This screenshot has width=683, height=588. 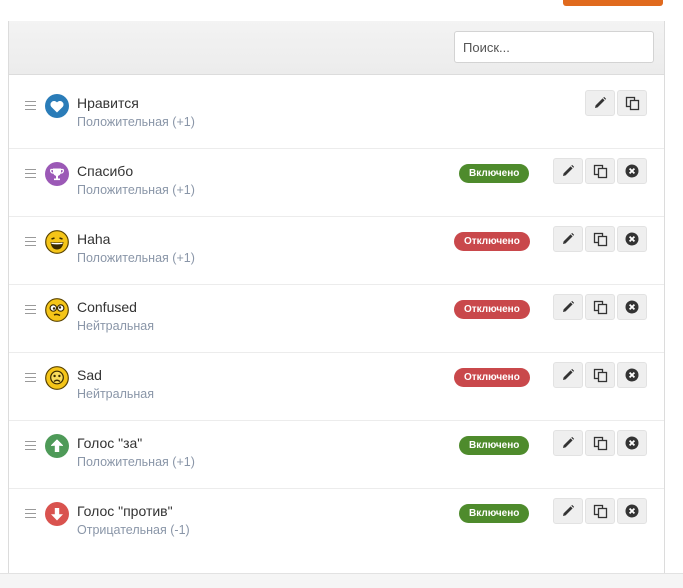 I want to click on reaction-row: Confused Нейтральная Отключено, so click(x=336, y=319).